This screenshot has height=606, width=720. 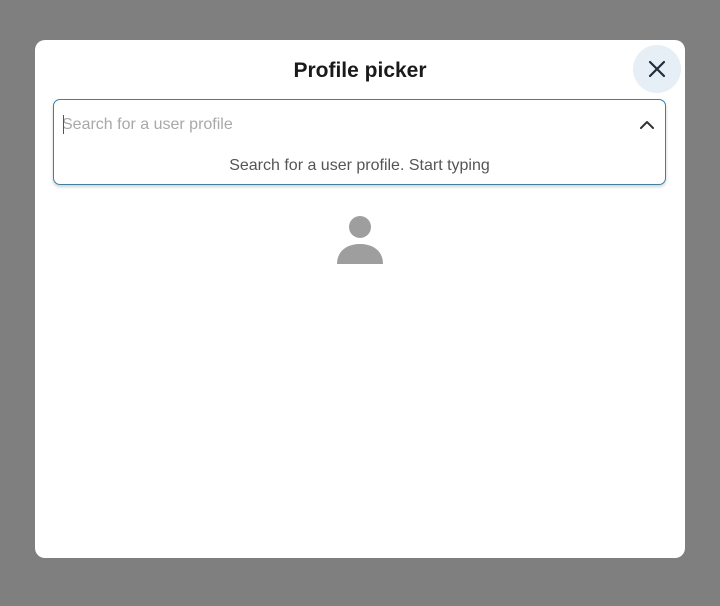 What do you see at coordinates (360, 70) in the screenshot?
I see `dialog-title: Profile picker` at bounding box center [360, 70].